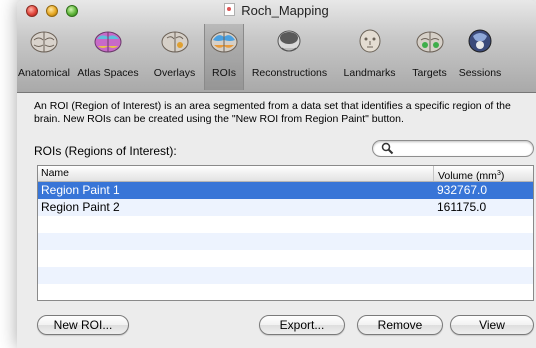 The image size is (536, 348). I want to click on toolbar-label-targets: Targets, so click(429, 73).